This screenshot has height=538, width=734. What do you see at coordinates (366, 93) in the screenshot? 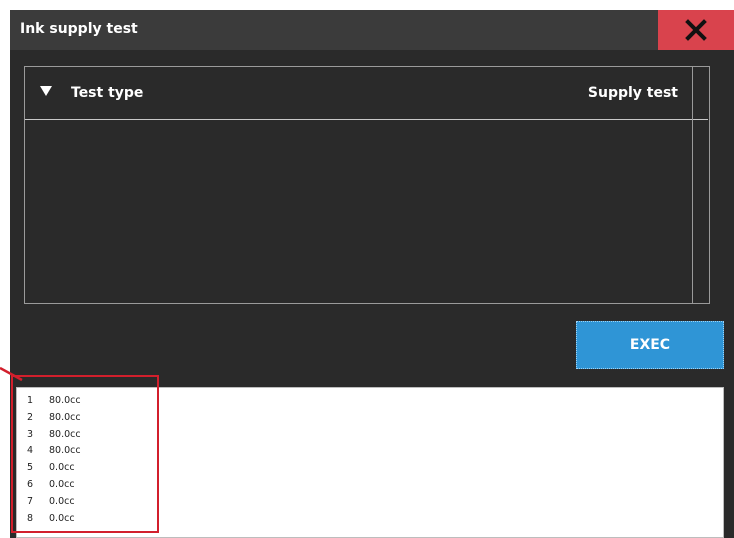
I see `test-type-dropdown: Test type Supply test` at bounding box center [366, 93].